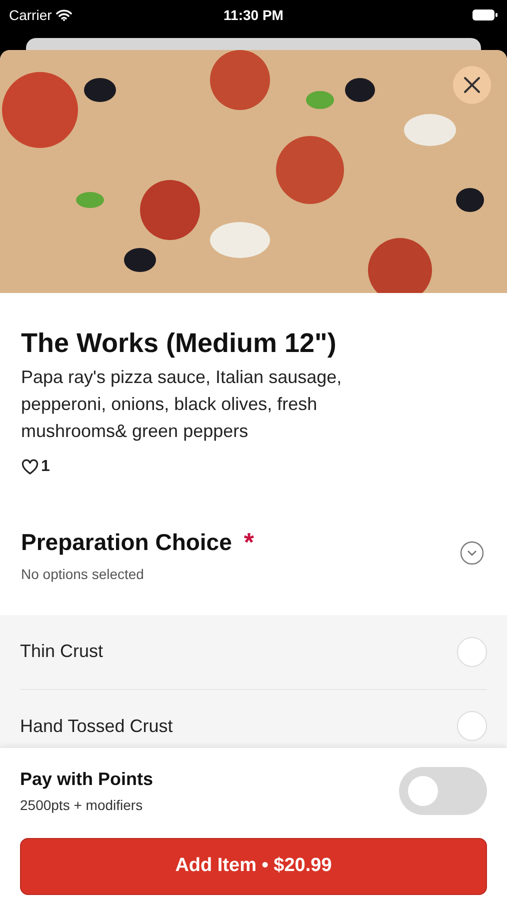 This screenshot has width=507, height=900. I want to click on option-label: Thin Crust, so click(62, 651).